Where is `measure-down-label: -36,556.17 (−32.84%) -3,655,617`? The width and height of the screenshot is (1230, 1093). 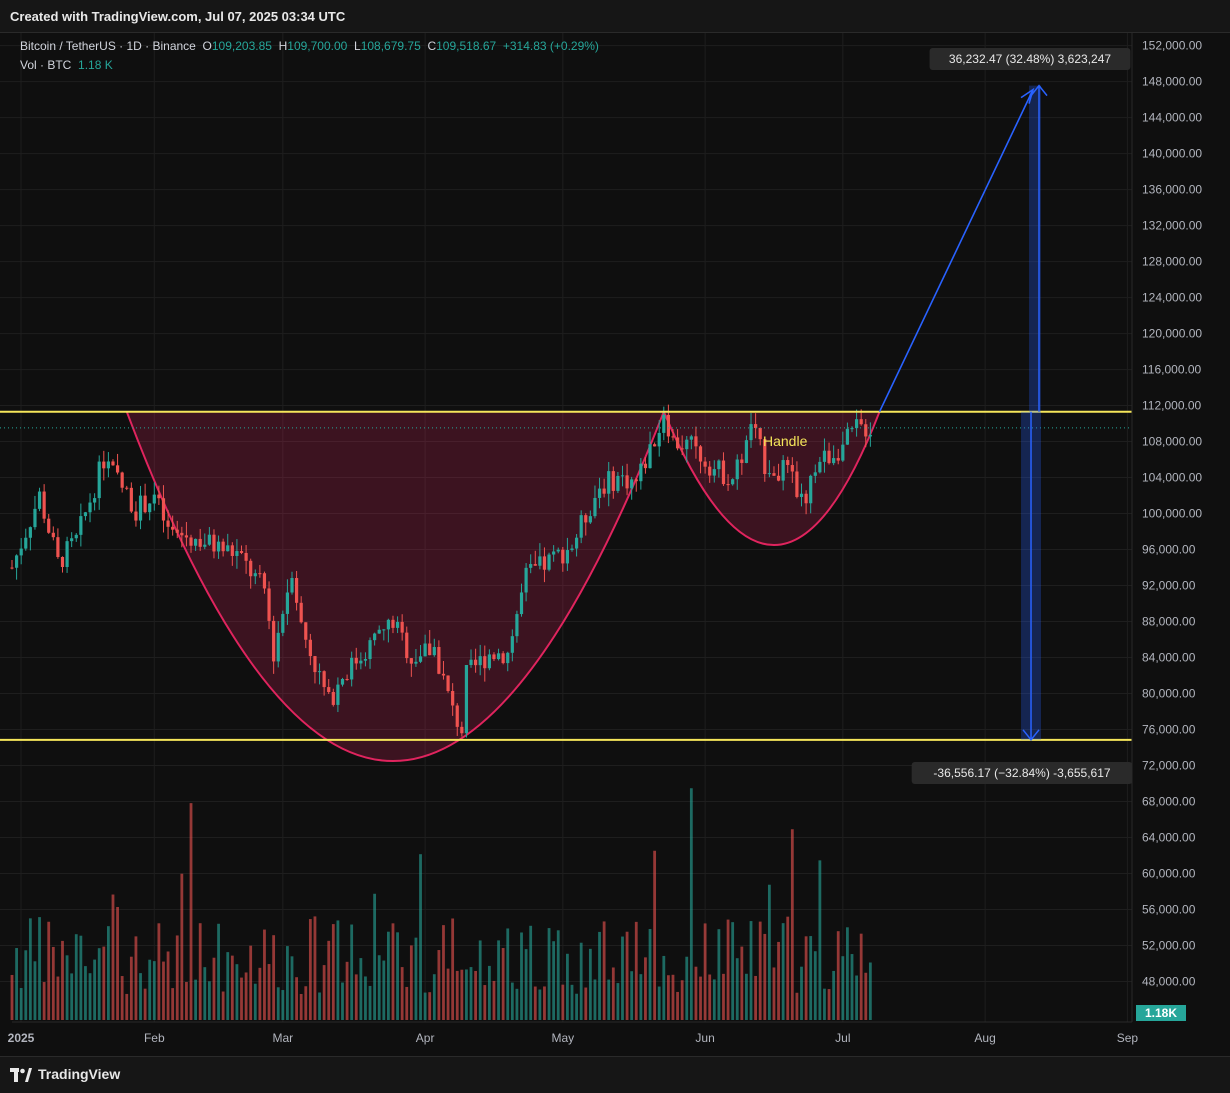 measure-down-label: -36,556.17 (−32.84%) -3,655,617 is located at coordinates (1021, 773).